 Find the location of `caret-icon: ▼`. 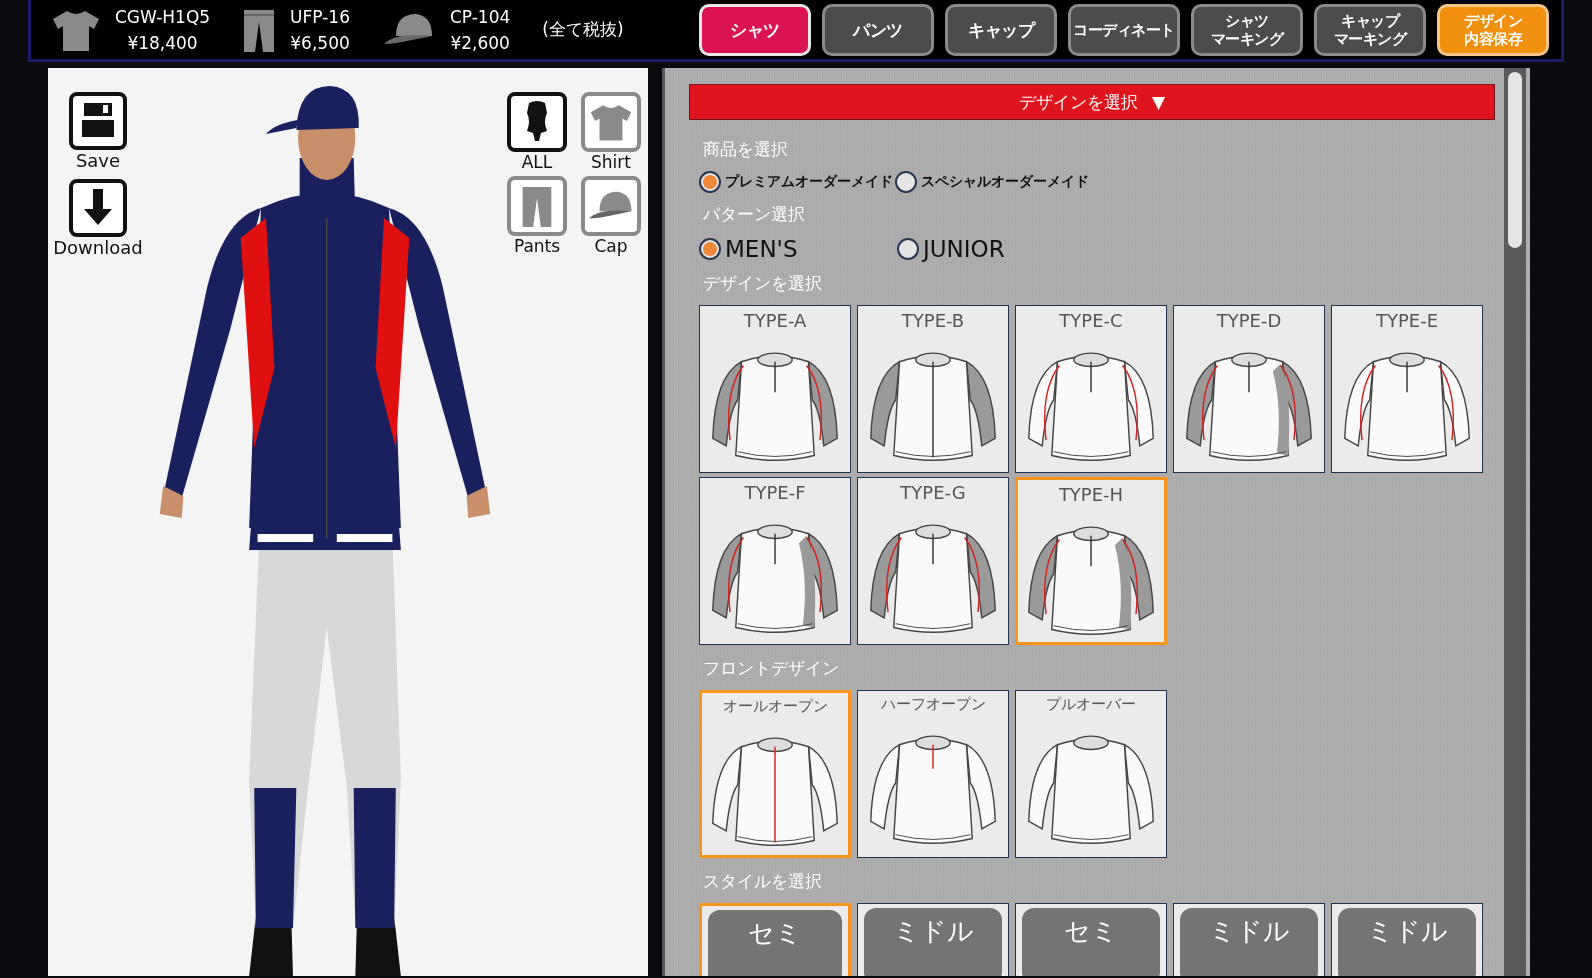

caret-icon: ▼ is located at coordinates (1158, 102).